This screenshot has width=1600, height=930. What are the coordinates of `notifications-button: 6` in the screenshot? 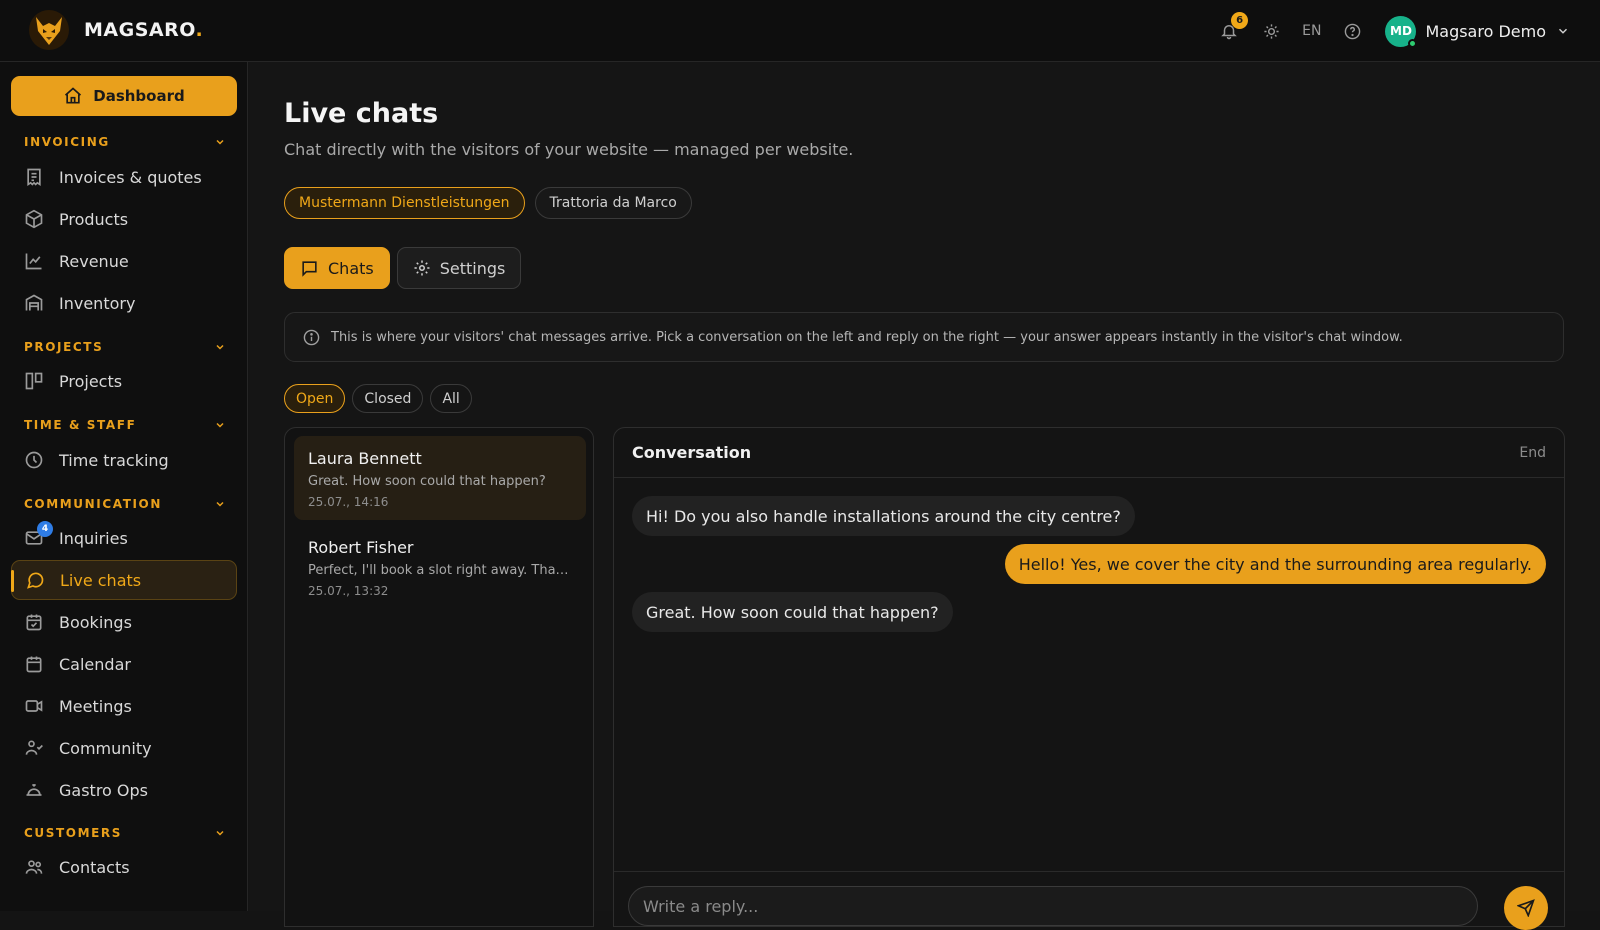 It's located at (1233, 27).